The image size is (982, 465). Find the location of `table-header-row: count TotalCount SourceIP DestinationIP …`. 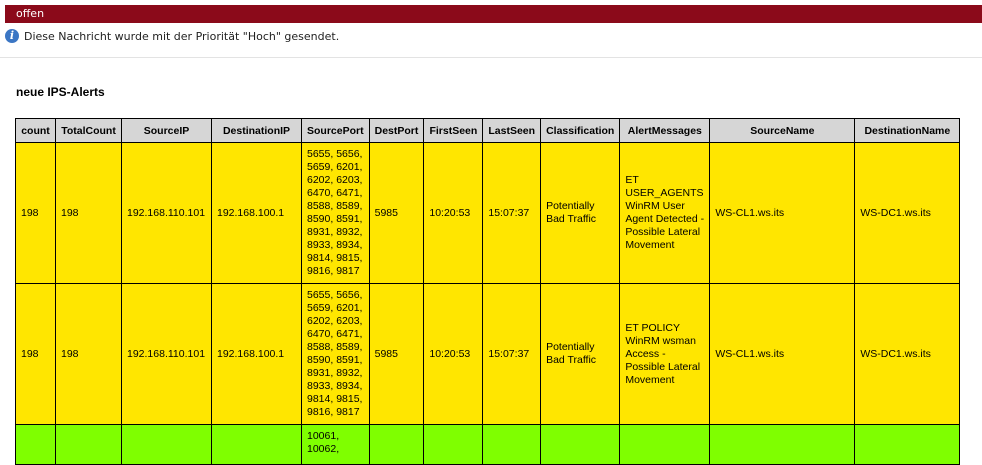

table-header-row: count TotalCount SourceIP DestinationIP … is located at coordinates (488, 130).